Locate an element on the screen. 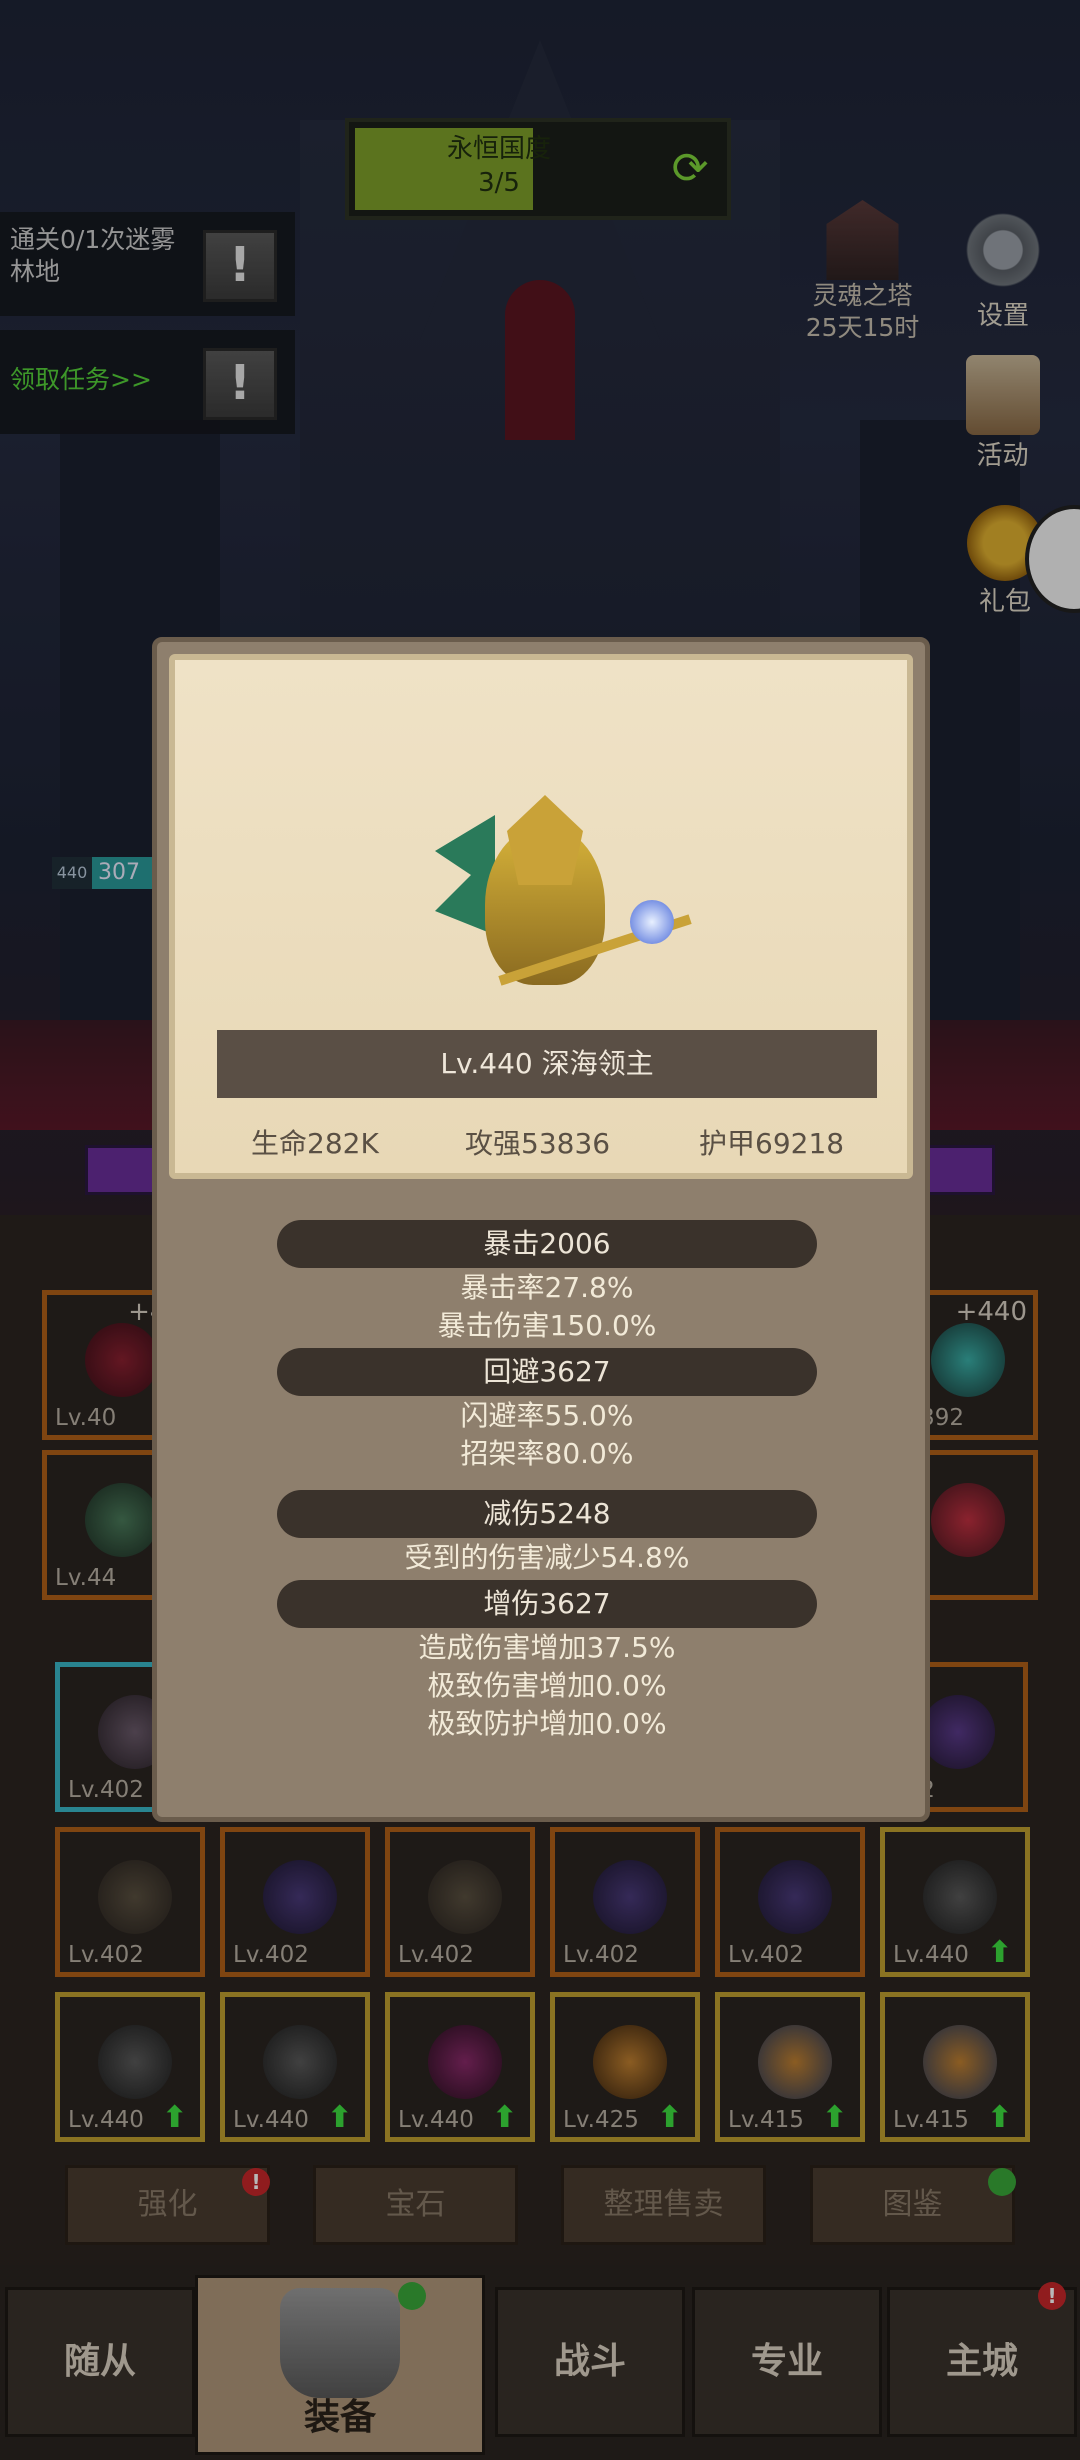 The height and width of the screenshot is (2460, 1080). boss-name: Lv.440 深海领主 is located at coordinates (547, 1064).